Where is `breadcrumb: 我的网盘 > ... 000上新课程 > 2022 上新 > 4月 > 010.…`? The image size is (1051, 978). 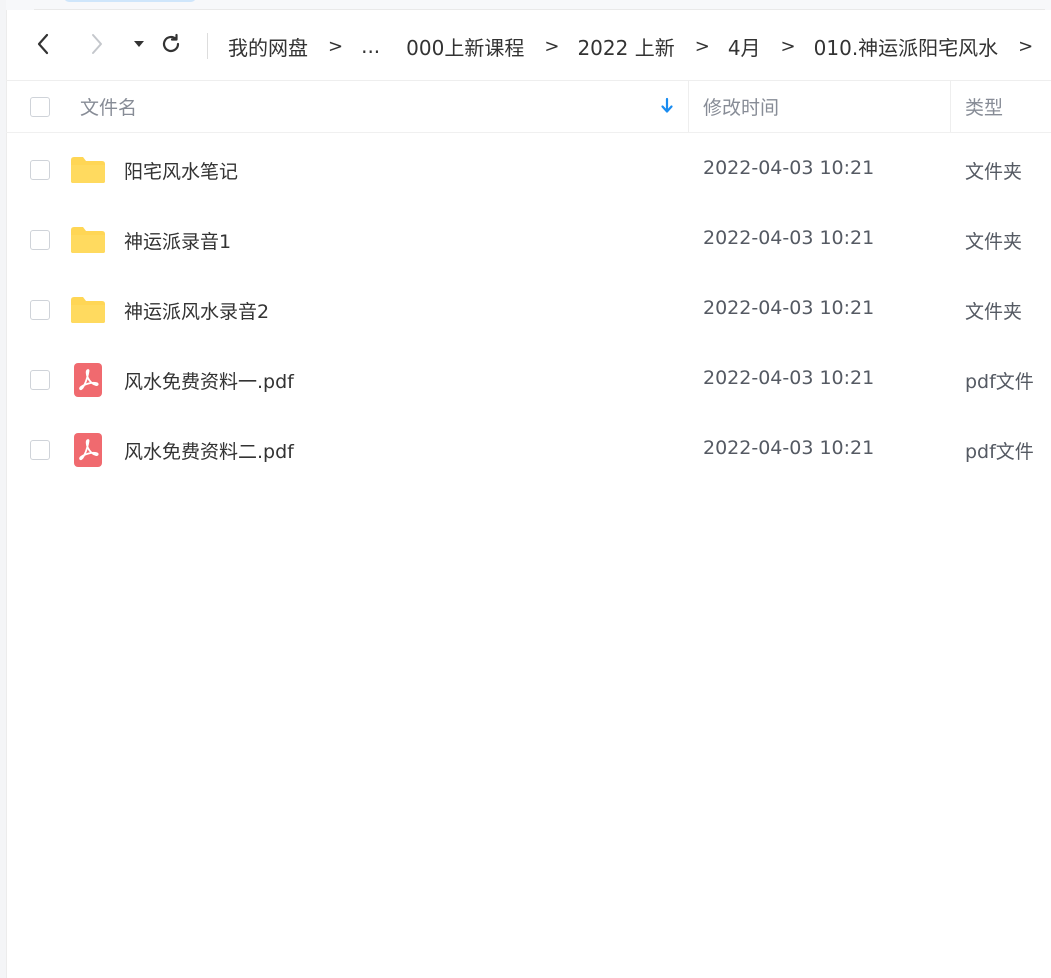 breadcrumb: 我的网盘 > ... 000上新课程 > 2022 上新 > 4月 > 010.… is located at coordinates (639, 46).